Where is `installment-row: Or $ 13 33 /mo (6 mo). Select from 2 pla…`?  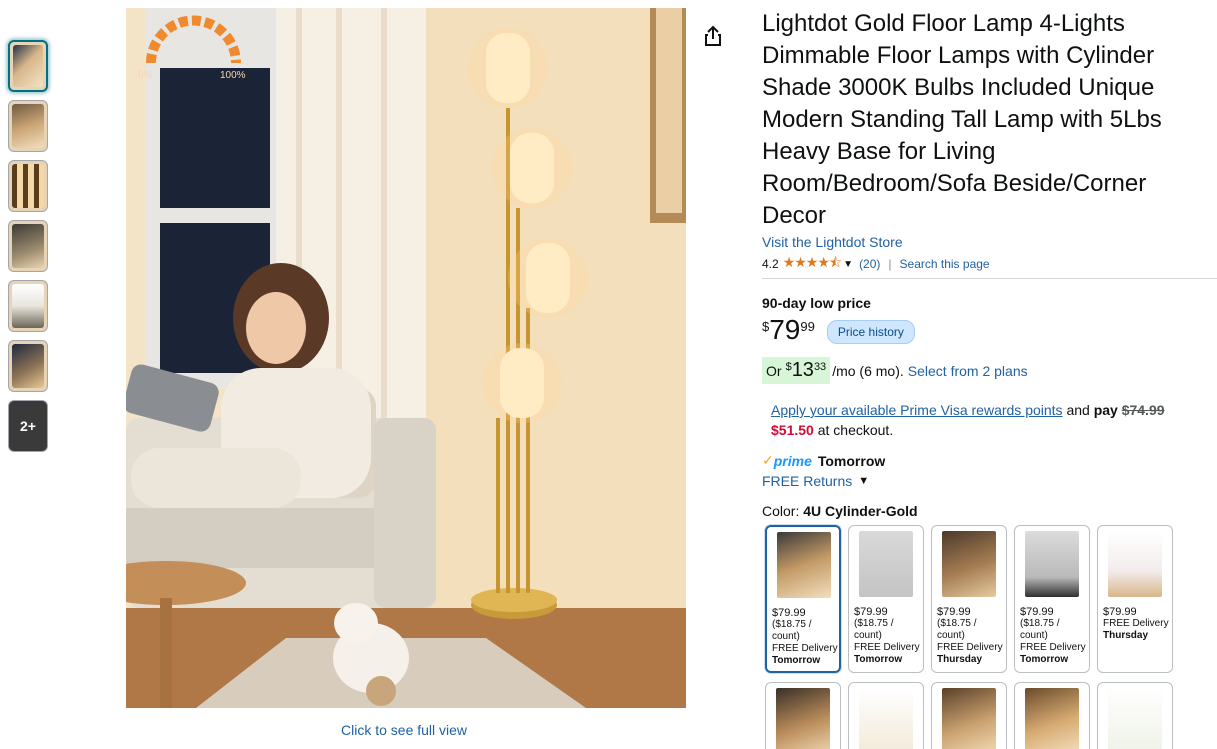 installment-row: Or $ 13 33 /mo (6 mo). Select from 2 pla… is located at coordinates (987, 370).